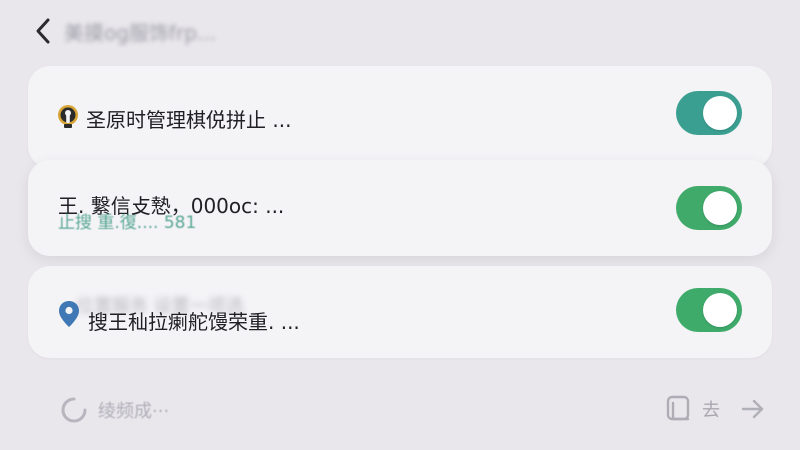  Describe the element at coordinates (753, 409) in the screenshot. I see `arrow-right-icon` at that location.